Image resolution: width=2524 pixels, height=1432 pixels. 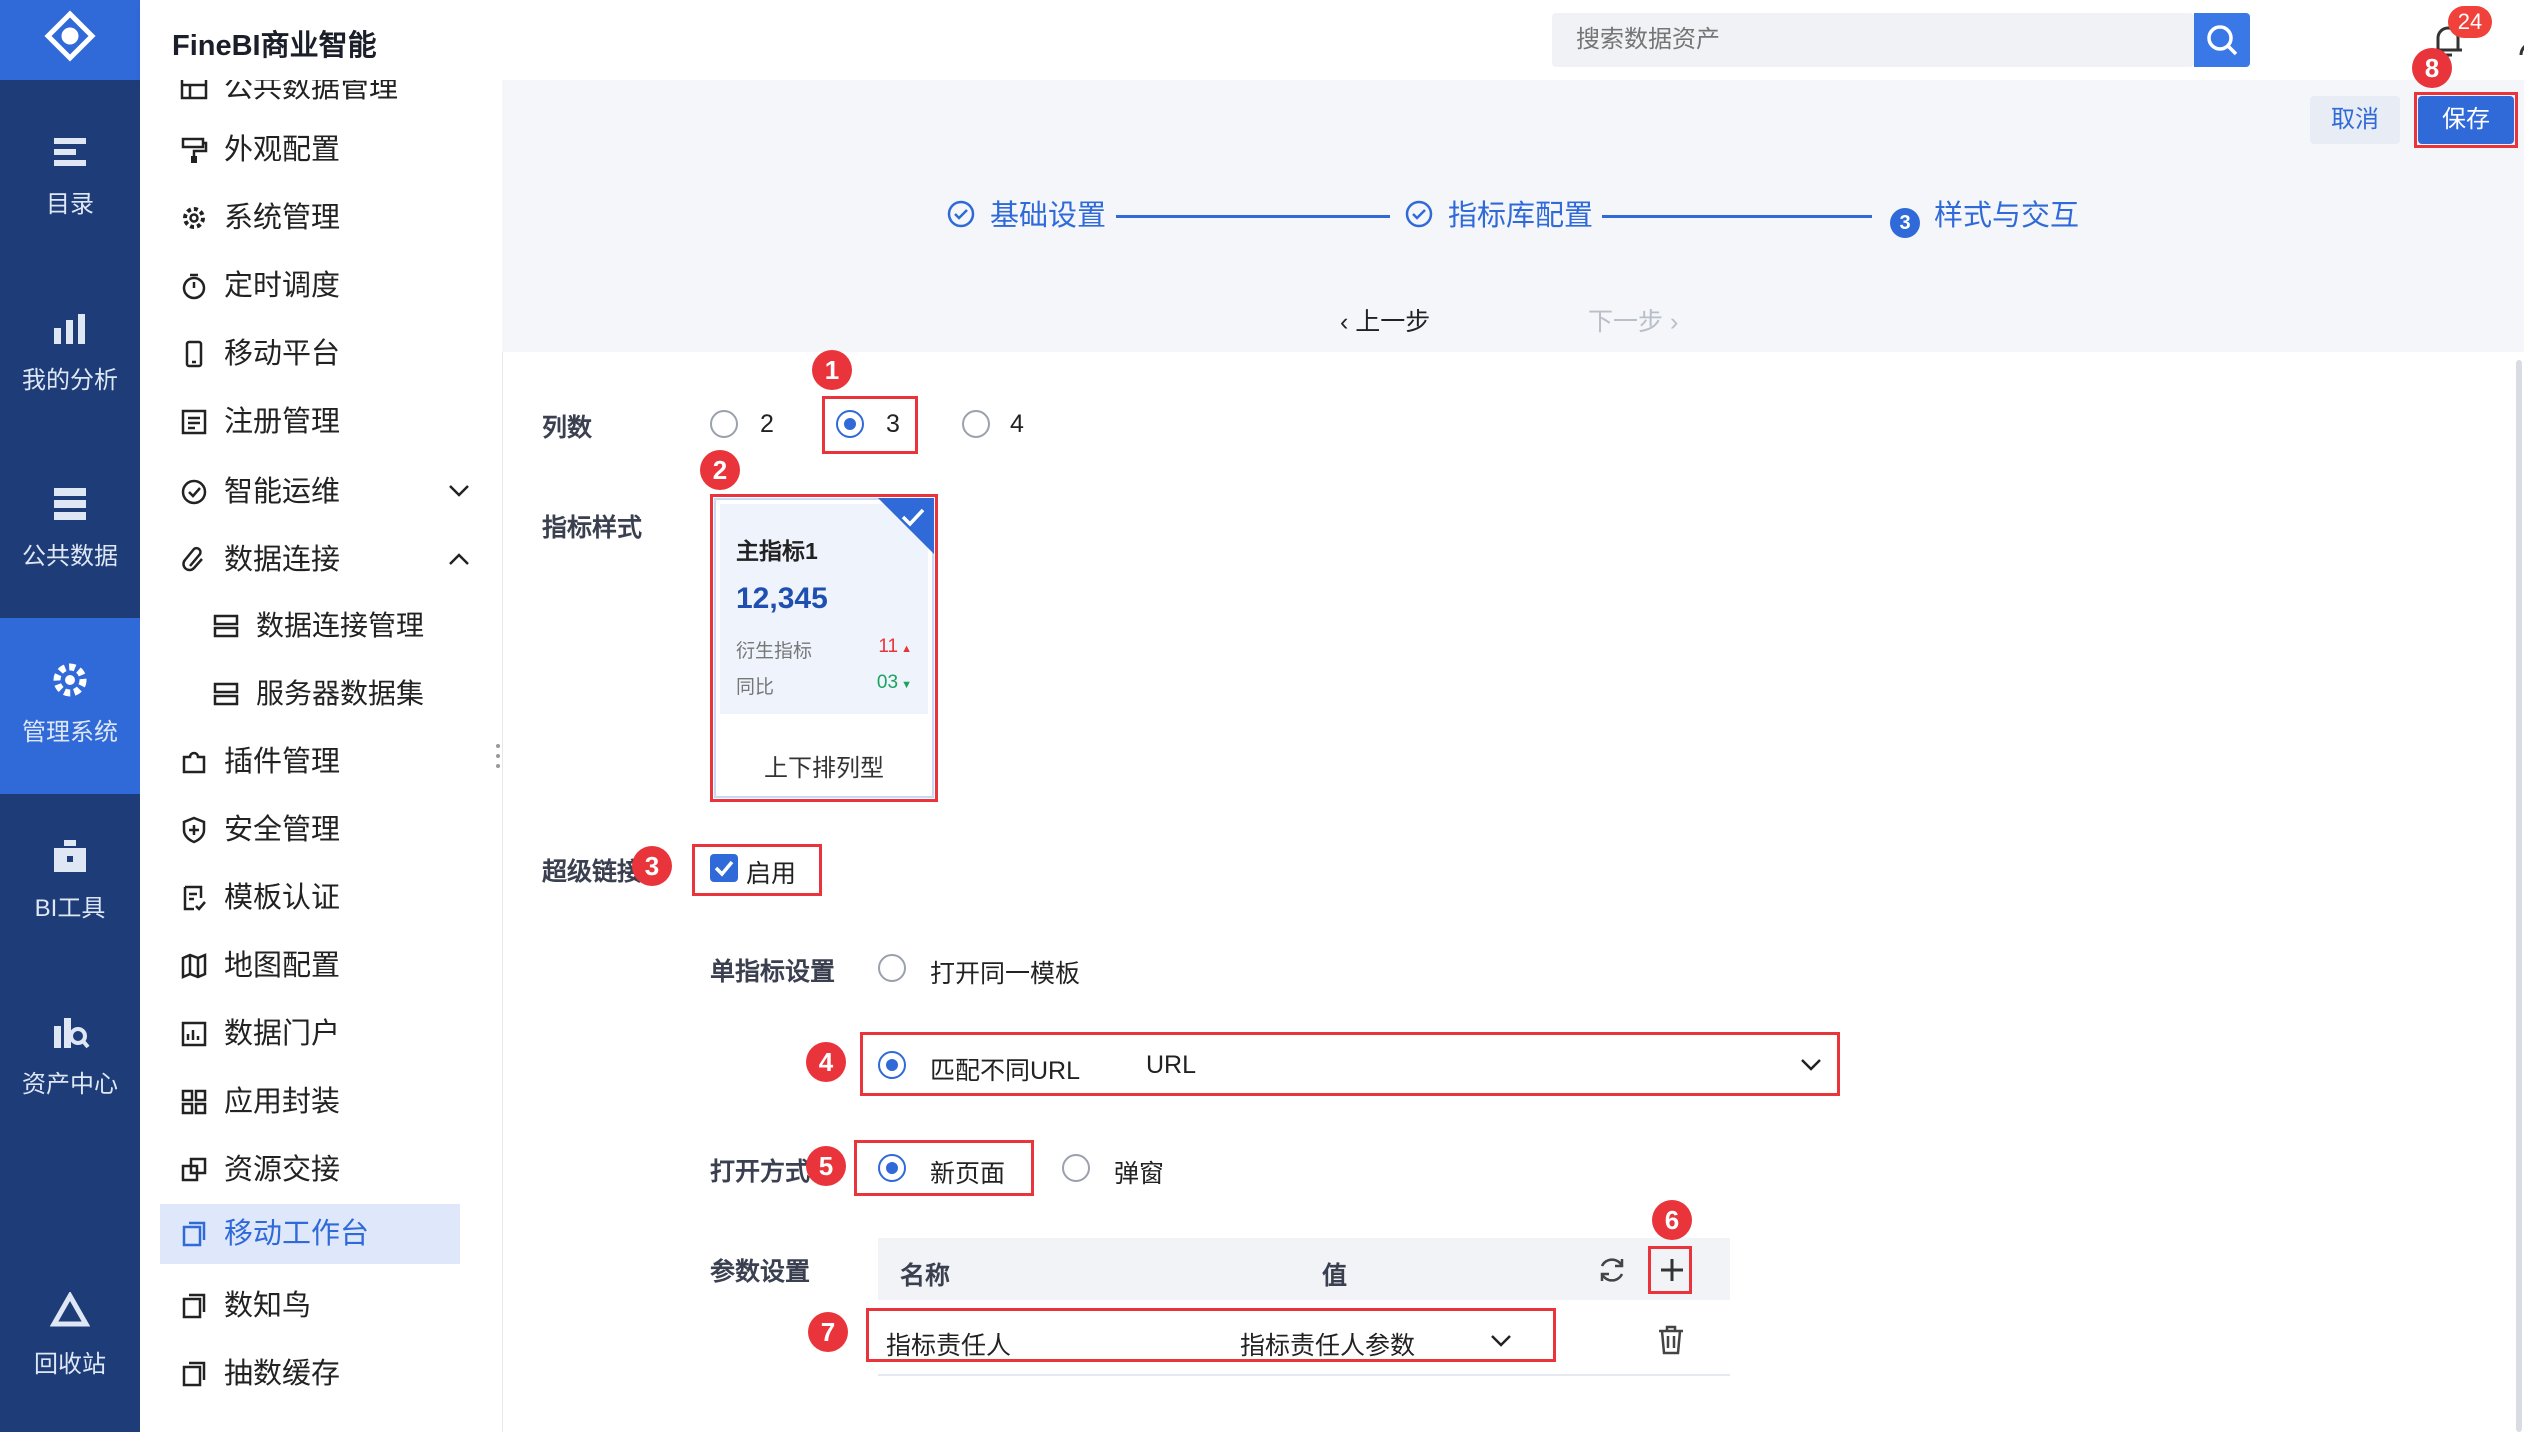 What do you see at coordinates (194, 492) in the screenshot?
I see `ops-icon` at bounding box center [194, 492].